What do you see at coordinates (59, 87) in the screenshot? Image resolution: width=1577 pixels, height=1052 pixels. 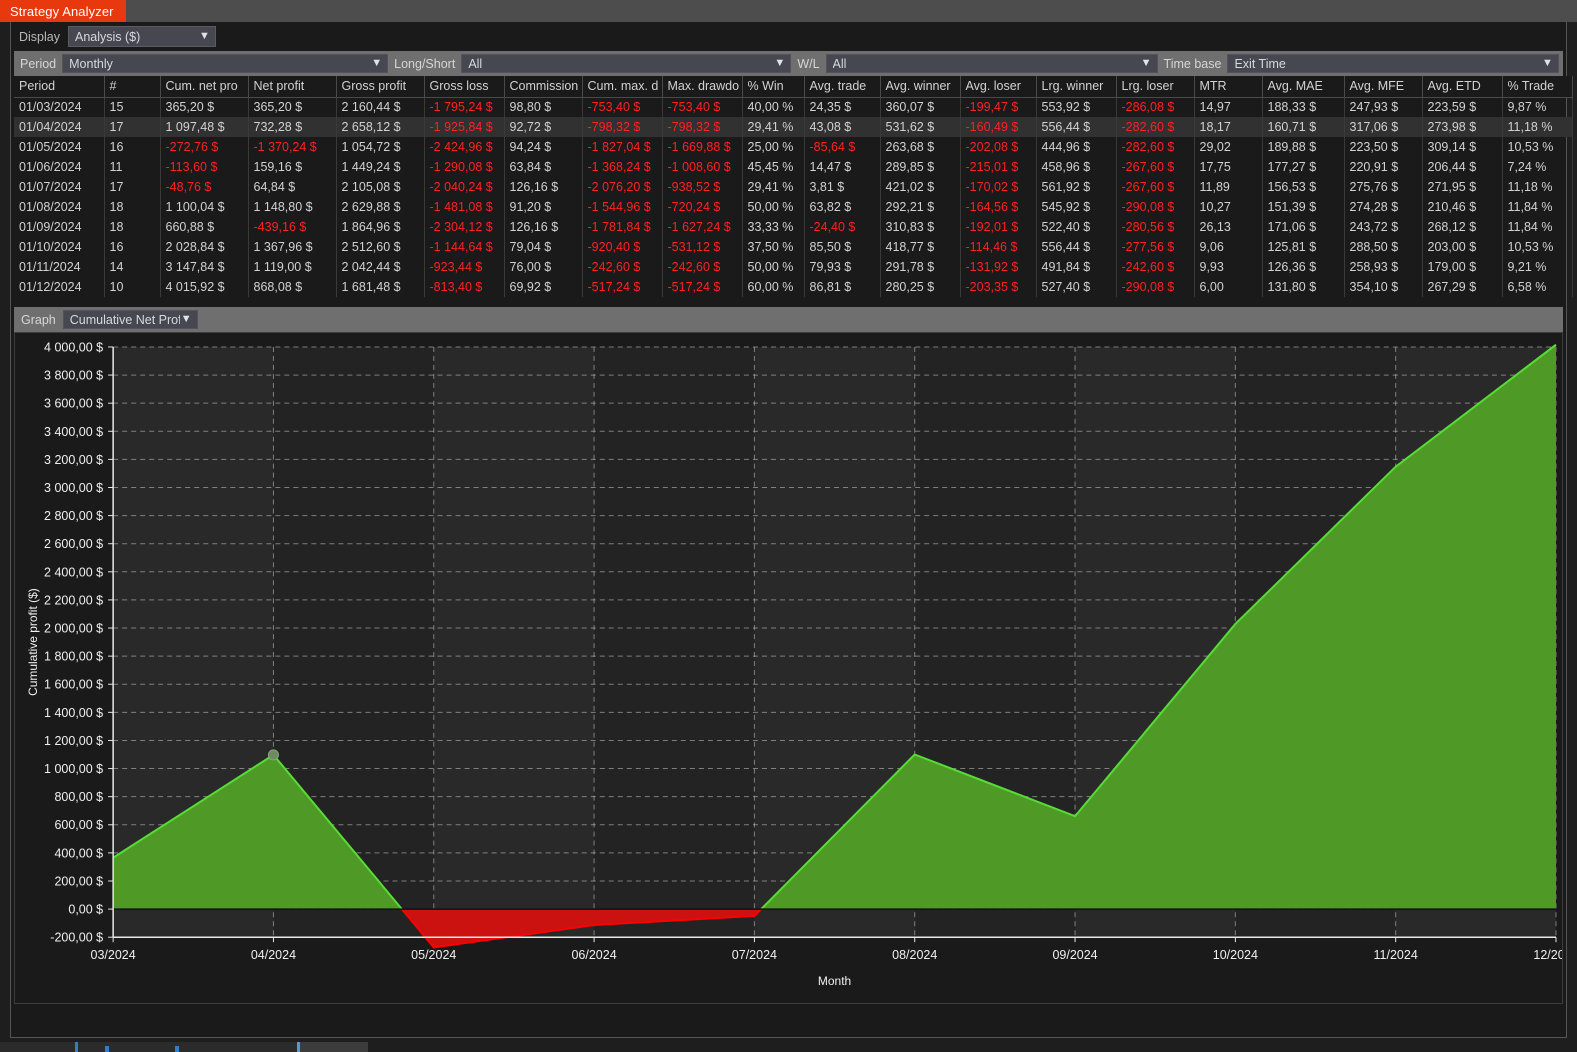 I see `column-header-0: Period` at bounding box center [59, 87].